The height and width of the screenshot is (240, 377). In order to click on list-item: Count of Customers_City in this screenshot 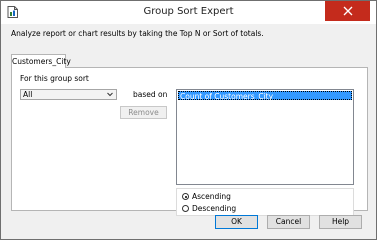, I will do `click(265, 96)`.